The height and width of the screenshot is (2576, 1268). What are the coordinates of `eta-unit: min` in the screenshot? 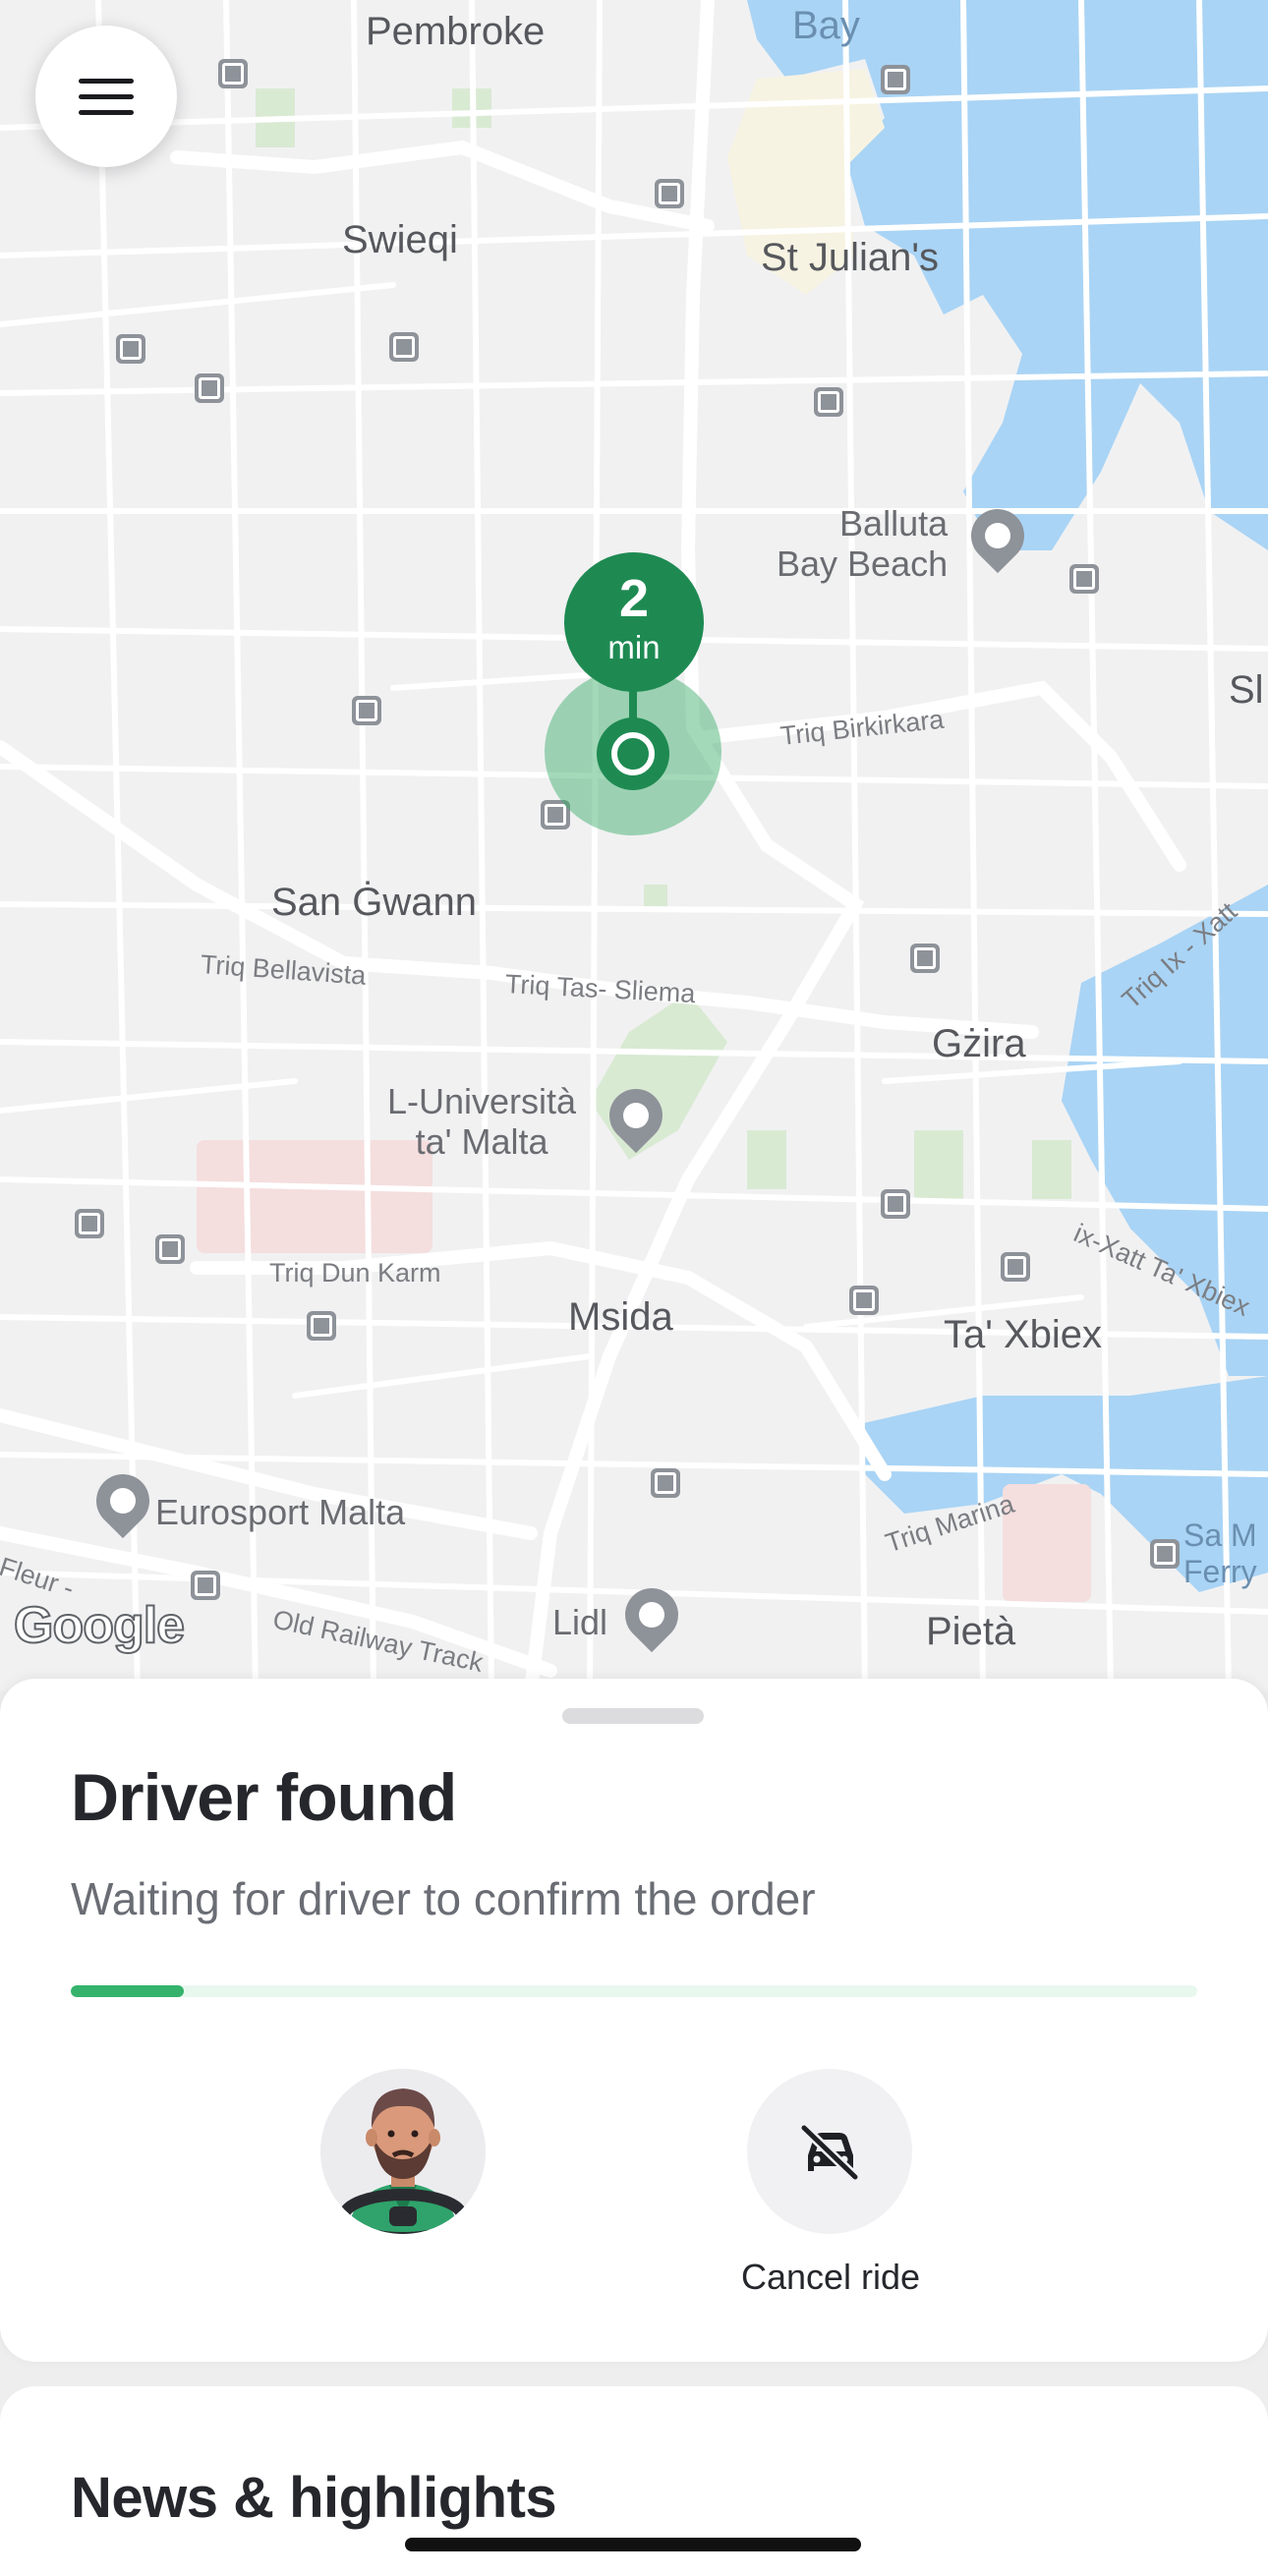 It's located at (634, 647).